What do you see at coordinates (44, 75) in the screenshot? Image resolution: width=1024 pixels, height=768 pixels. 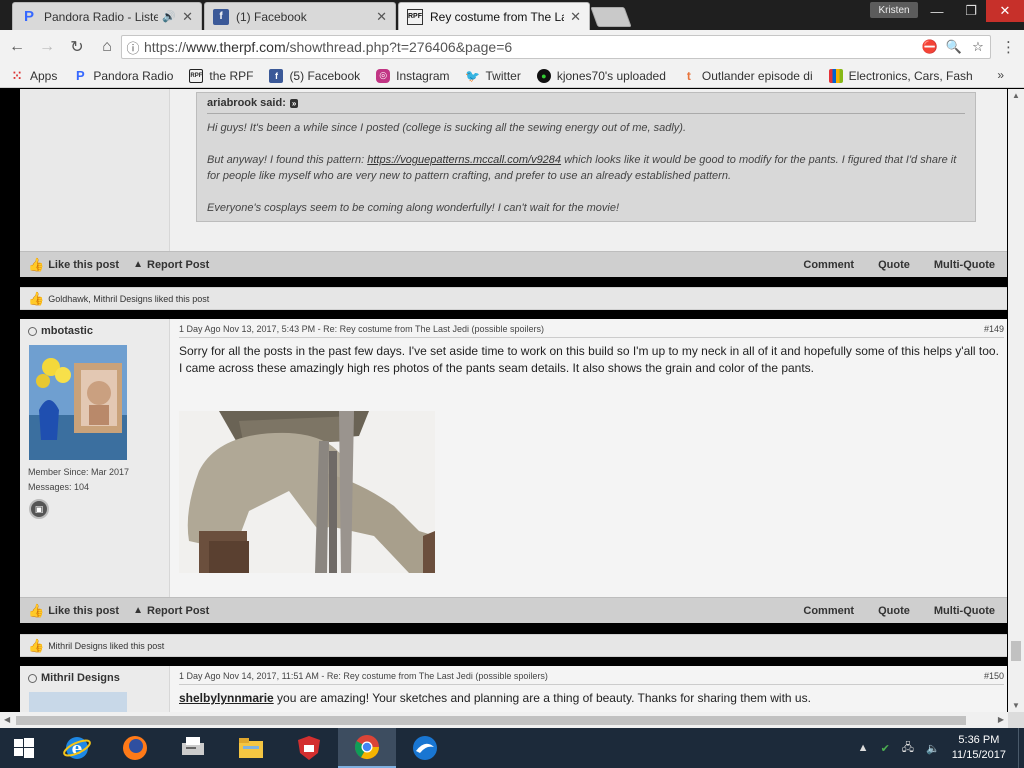 I see `bookmark-label: Apps` at bounding box center [44, 75].